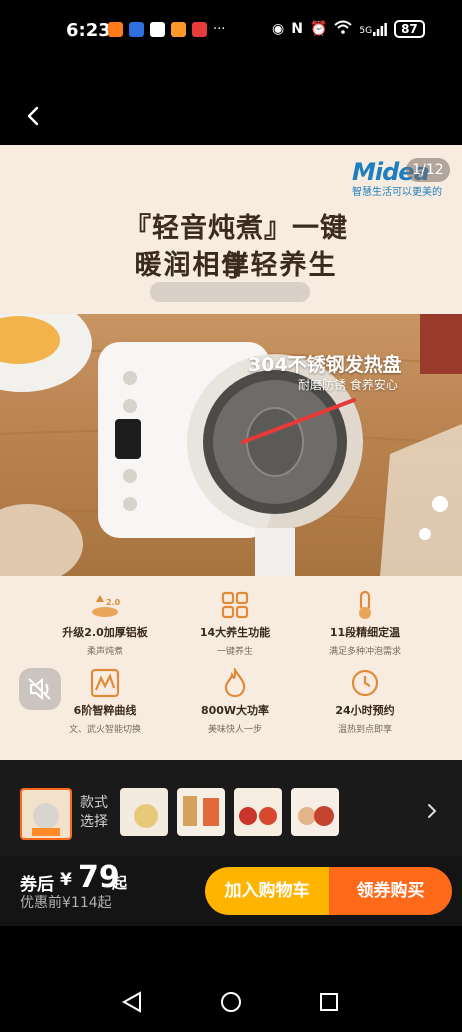 The image size is (462, 1032). Describe the element at coordinates (343, 29) in the screenshot. I see `wifi-icon` at that location.